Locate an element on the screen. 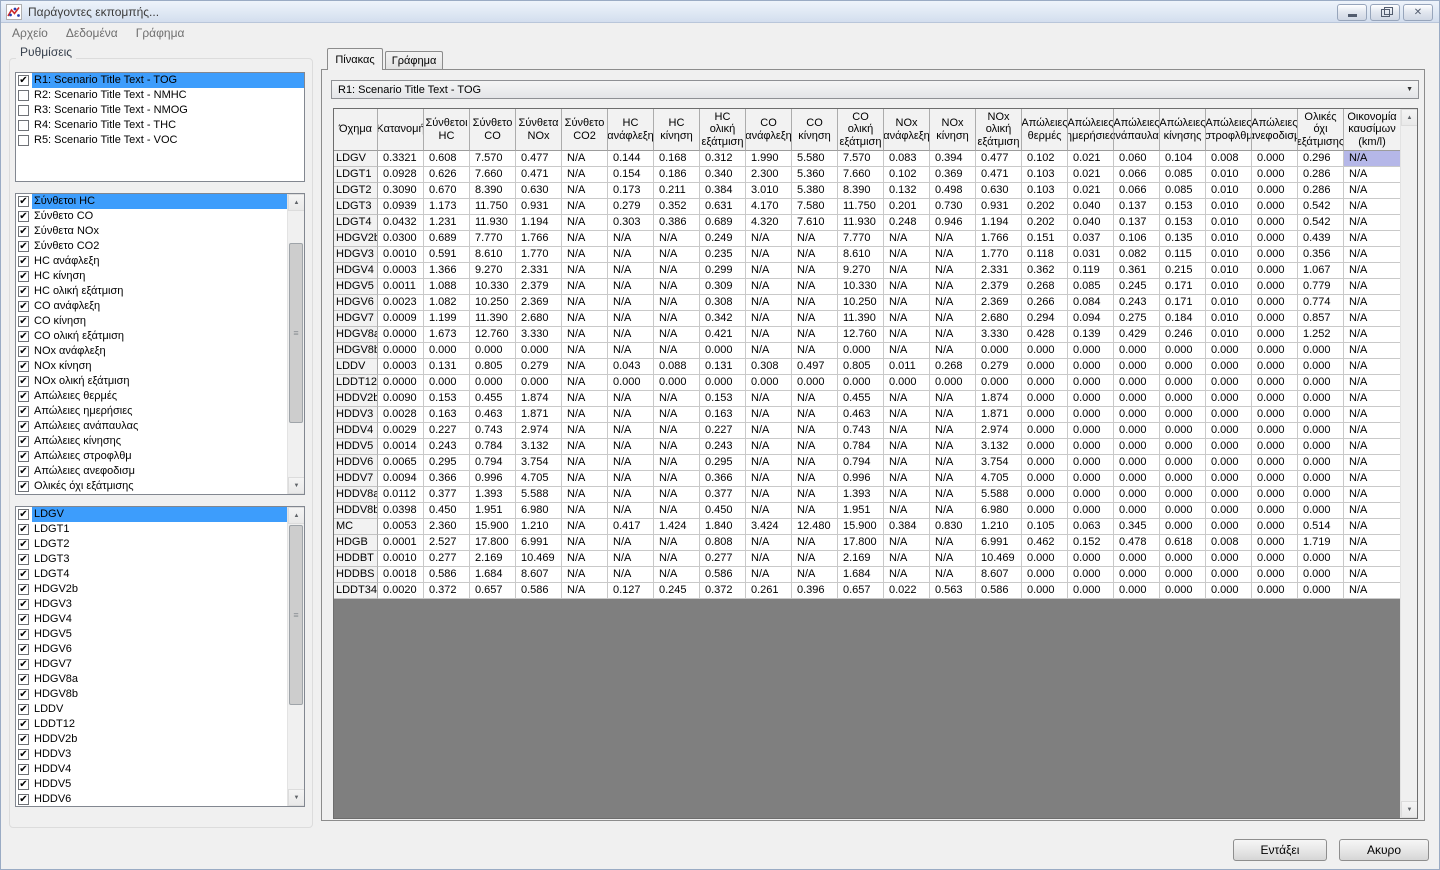 The width and height of the screenshot is (1440, 870). table-cell: 0.805 is located at coordinates (861, 367).